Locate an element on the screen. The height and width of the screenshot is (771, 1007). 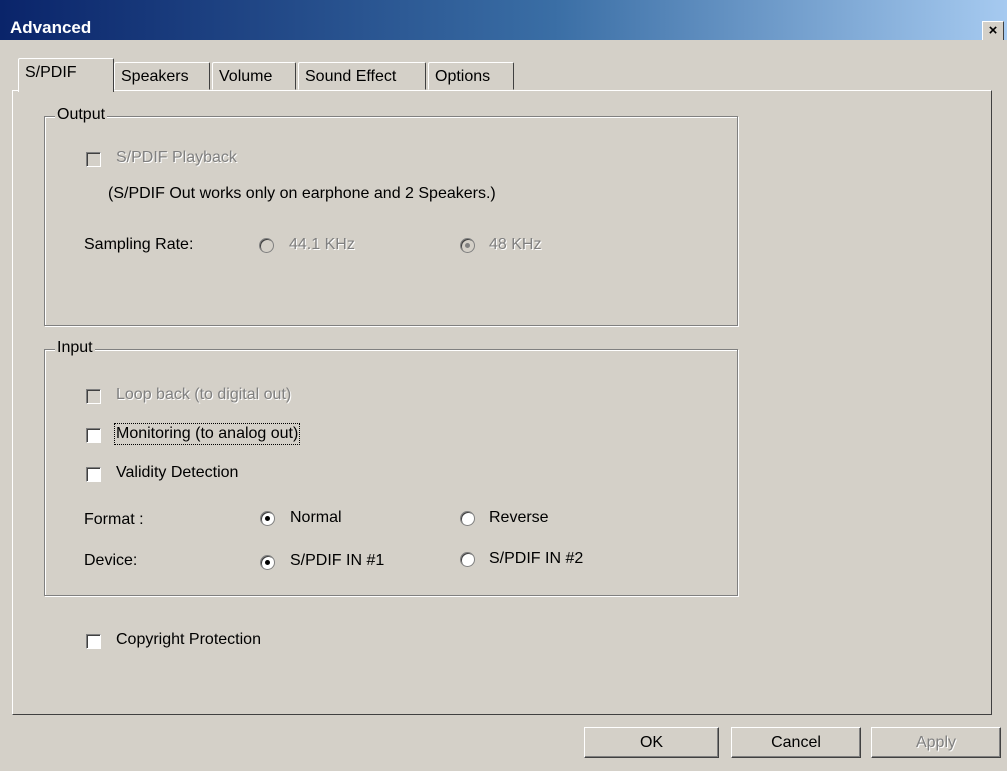
title-bar: Advanced × is located at coordinates (503, 20).